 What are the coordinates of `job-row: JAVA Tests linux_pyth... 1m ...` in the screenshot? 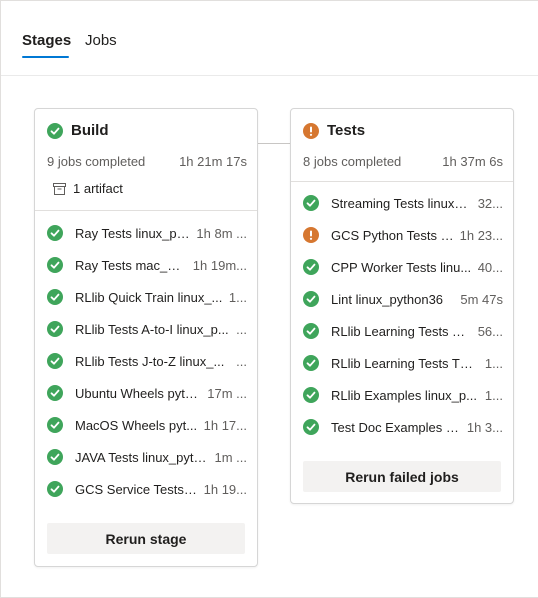 It's located at (147, 457).